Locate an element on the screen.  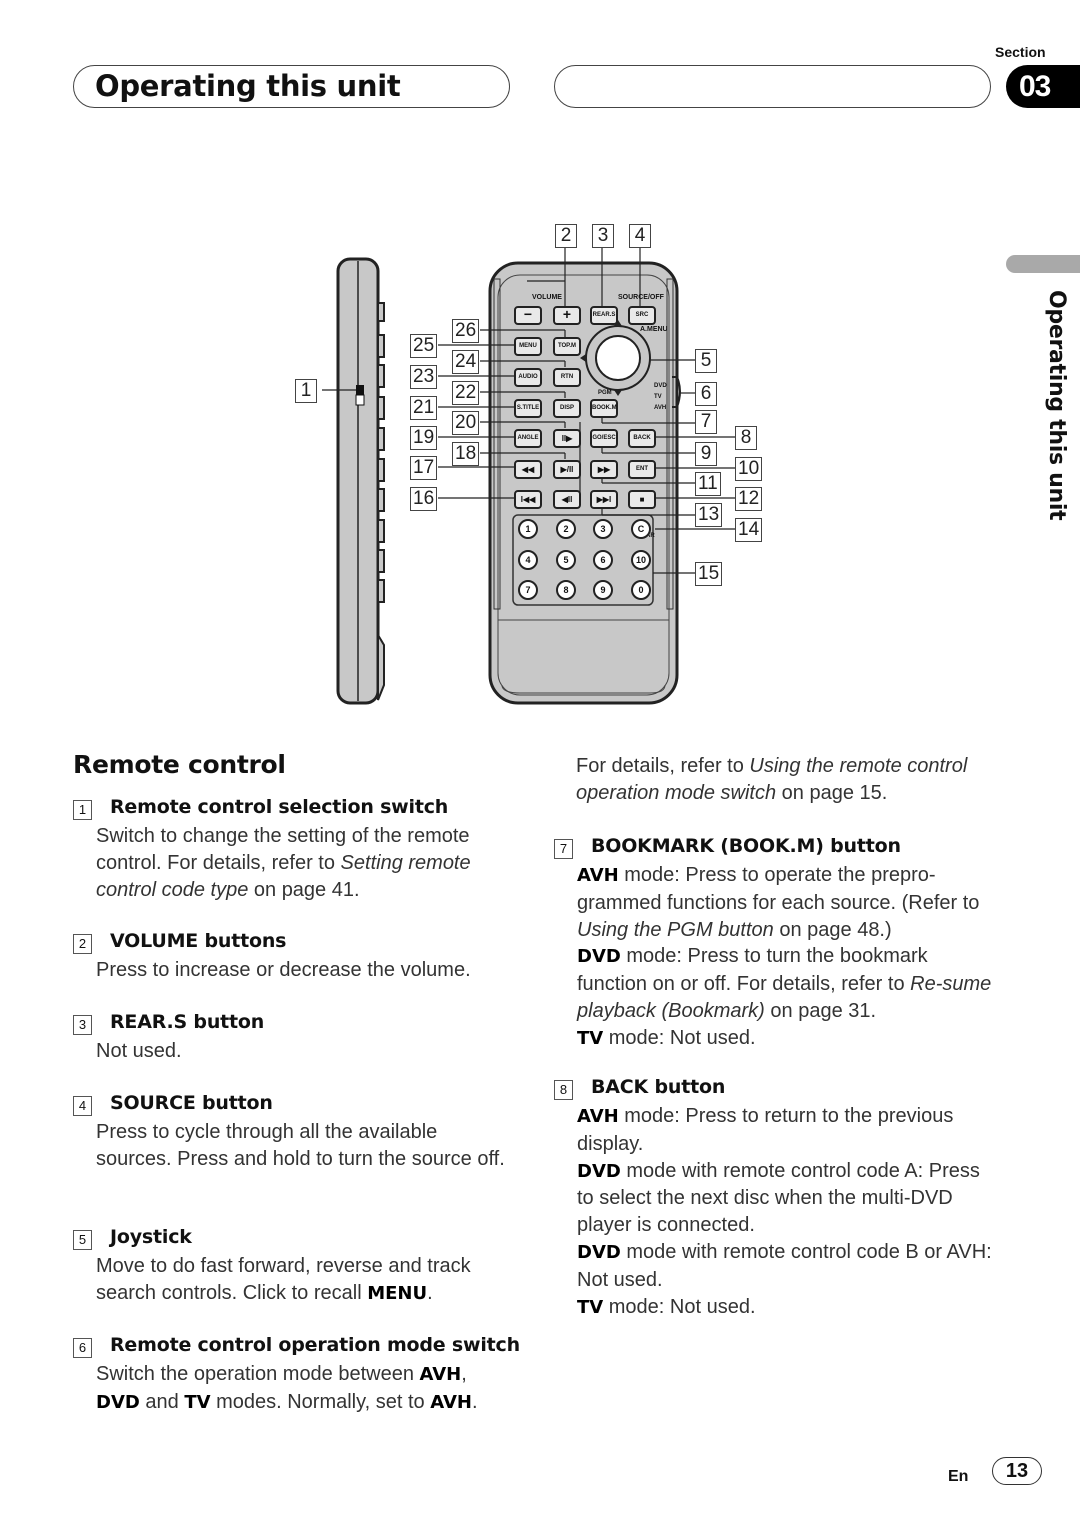
page-title: Operating this unit is located at coordinates (248, 86).